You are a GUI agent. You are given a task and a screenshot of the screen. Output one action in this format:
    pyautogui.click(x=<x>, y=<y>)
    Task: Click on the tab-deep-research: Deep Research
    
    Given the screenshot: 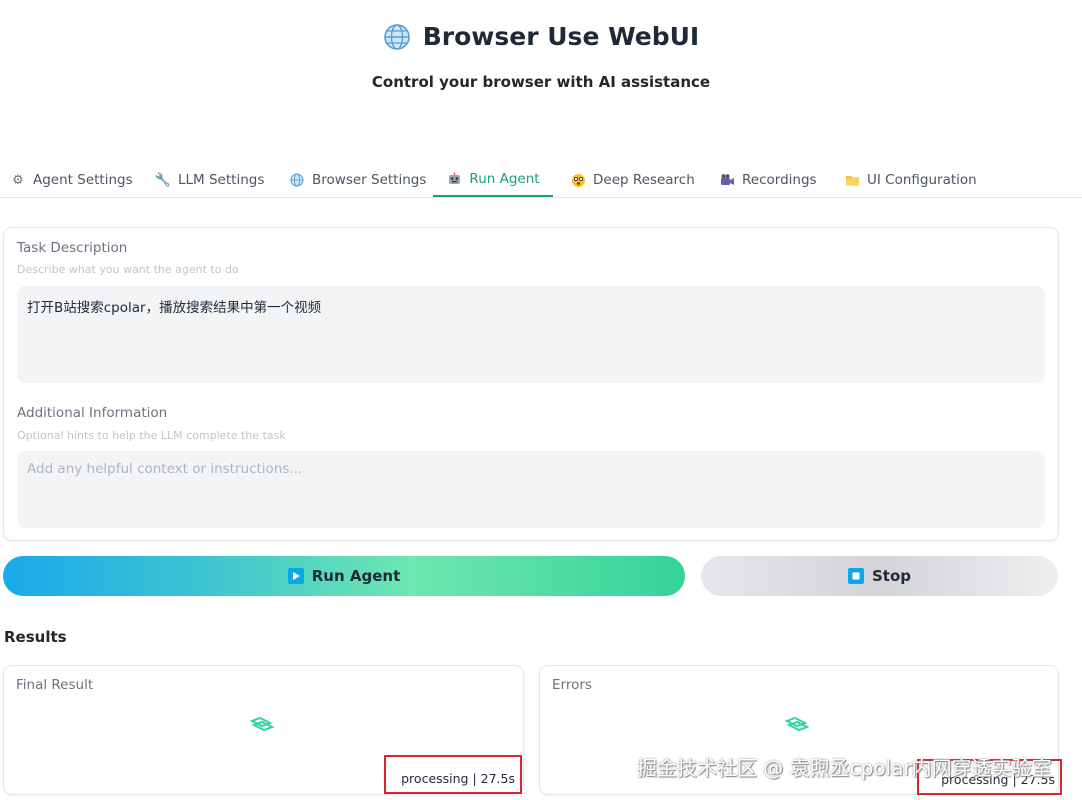 What is the action you would take?
    pyautogui.click(x=632, y=180)
    